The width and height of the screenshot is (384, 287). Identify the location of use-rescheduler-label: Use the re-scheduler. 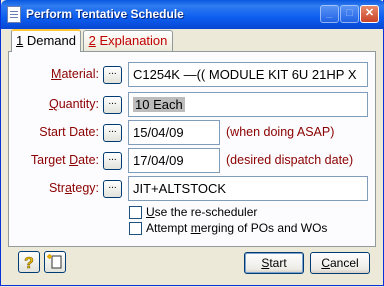
(202, 212).